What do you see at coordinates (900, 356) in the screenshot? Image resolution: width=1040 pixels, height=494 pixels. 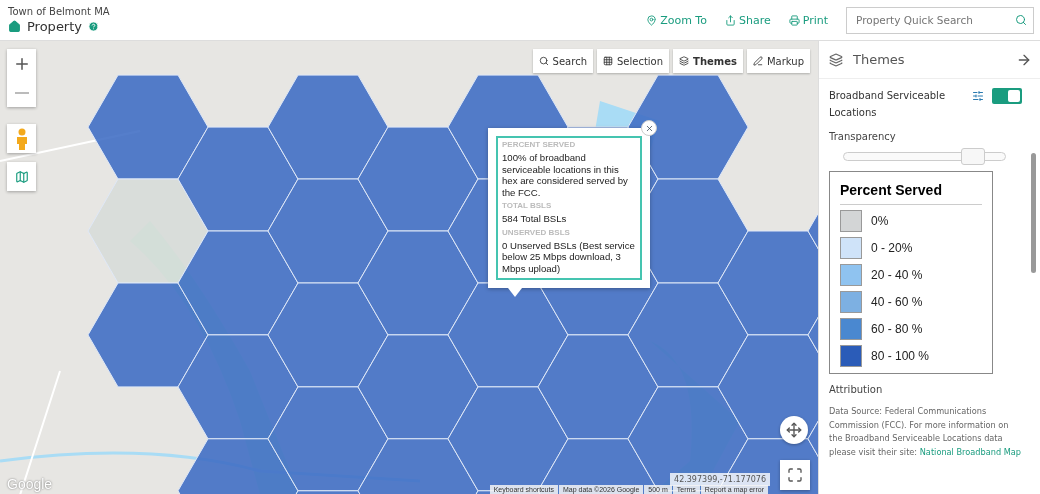 I see `legend-label: 80 - 100 %` at bounding box center [900, 356].